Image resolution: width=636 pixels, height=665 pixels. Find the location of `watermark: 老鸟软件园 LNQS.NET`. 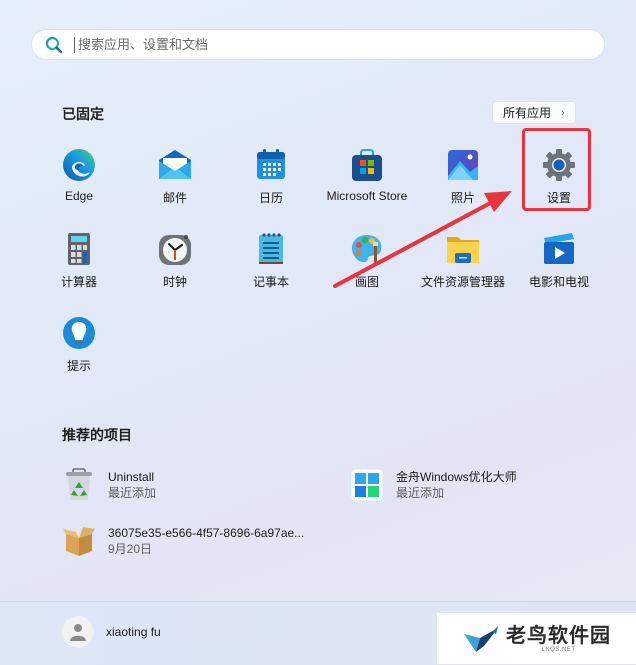

watermark: 老鸟软件园 LNQS.NET is located at coordinates (536, 638).